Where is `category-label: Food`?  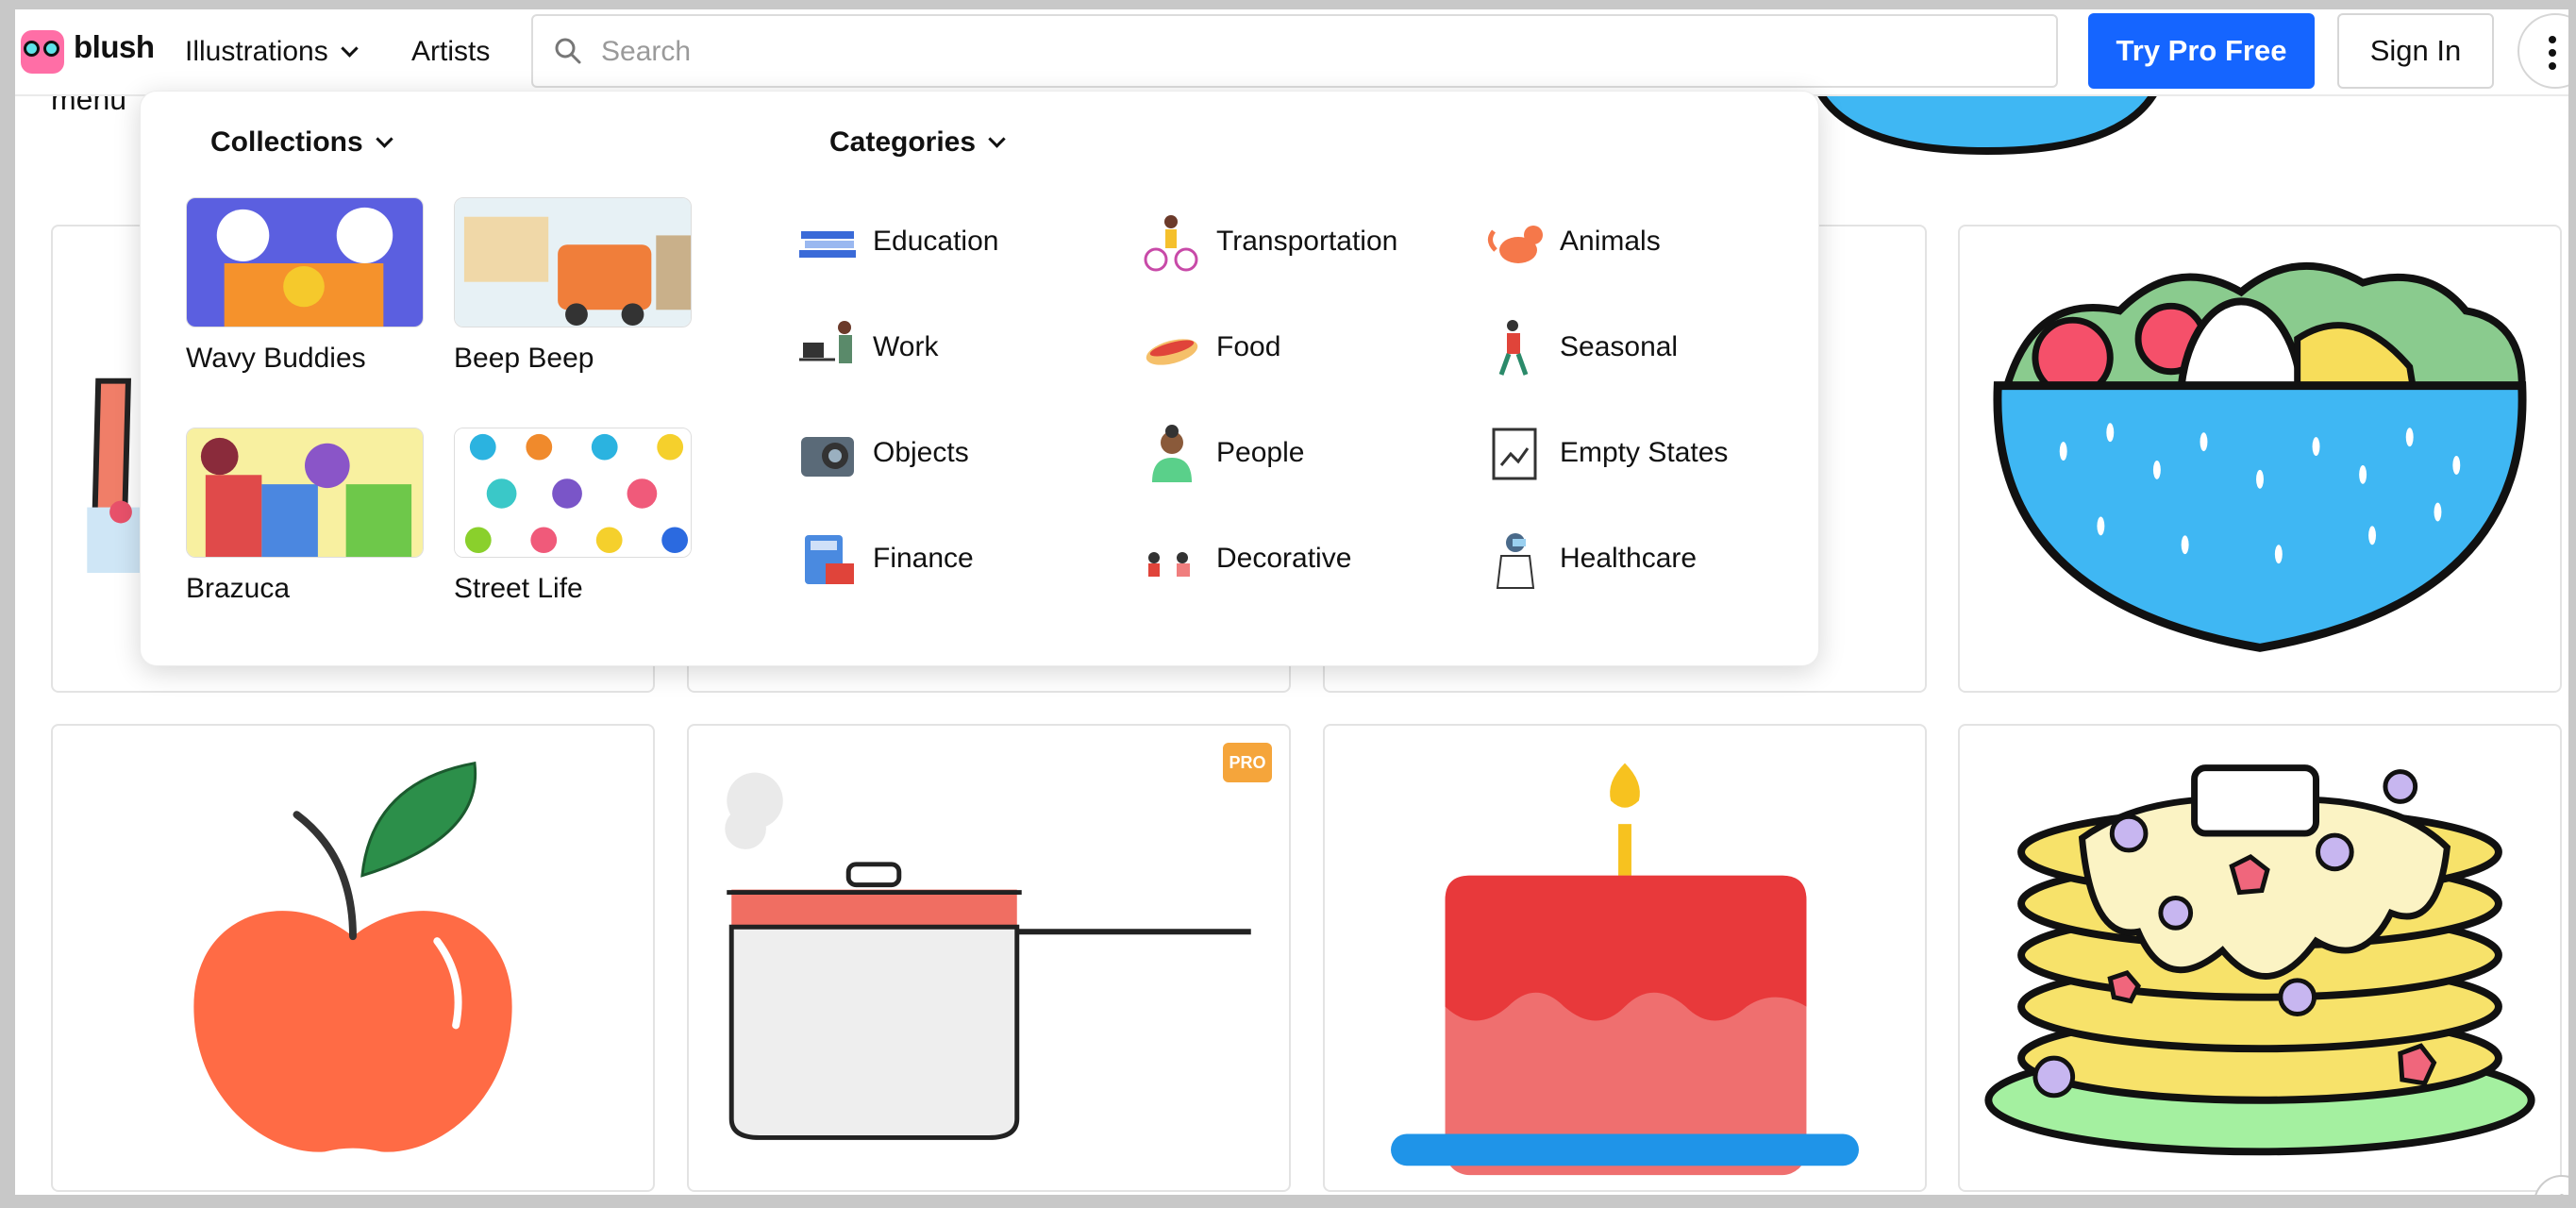
category-label: Food is located at coordinates (1248, 346).